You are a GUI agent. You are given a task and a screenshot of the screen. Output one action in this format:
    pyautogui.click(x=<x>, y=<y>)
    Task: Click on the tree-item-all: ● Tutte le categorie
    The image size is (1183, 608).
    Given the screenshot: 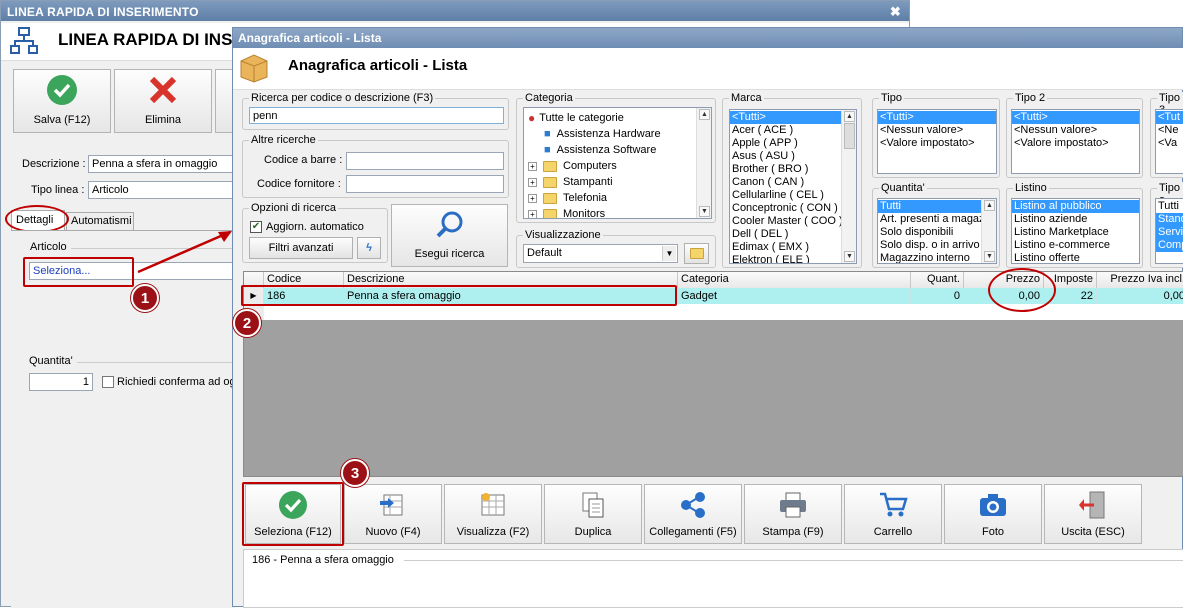 What is the action you would take?
    pyautogui.click(x=576, y=118)
    